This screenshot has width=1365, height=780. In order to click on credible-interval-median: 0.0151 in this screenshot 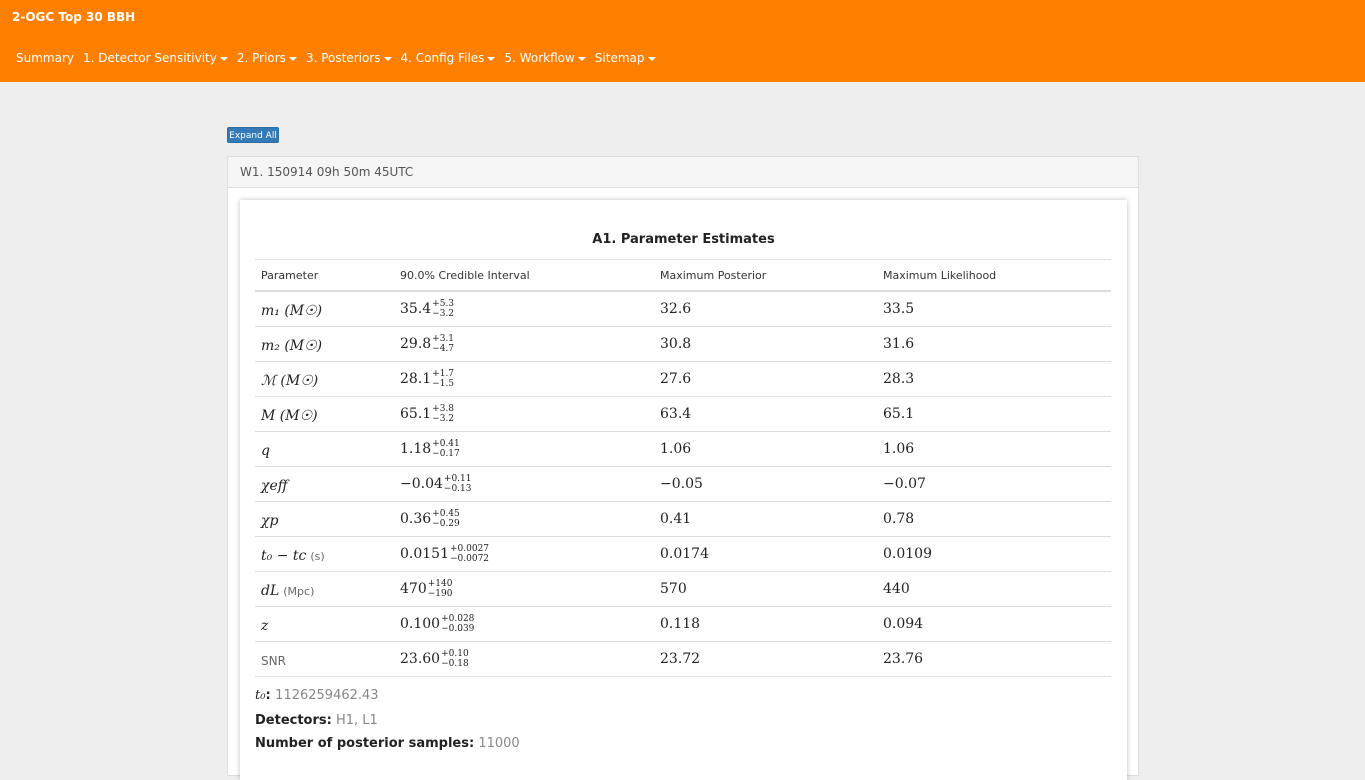, I will do `click(424, 554)`.